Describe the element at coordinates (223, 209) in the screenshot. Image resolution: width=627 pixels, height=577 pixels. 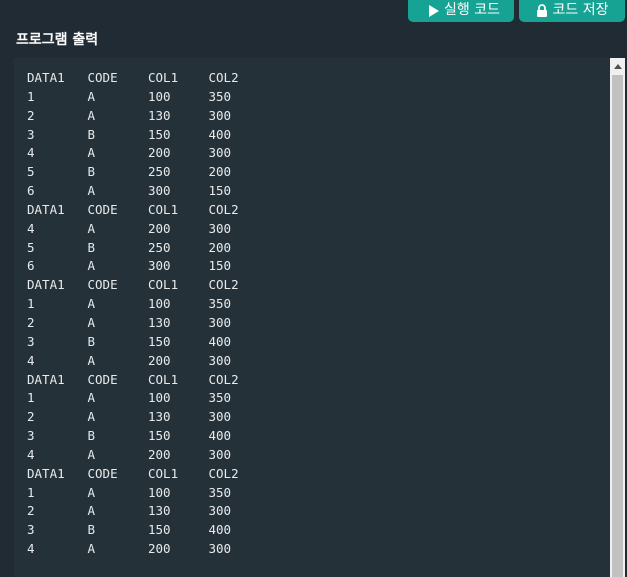
I see `output-cell: COL2` at that location.